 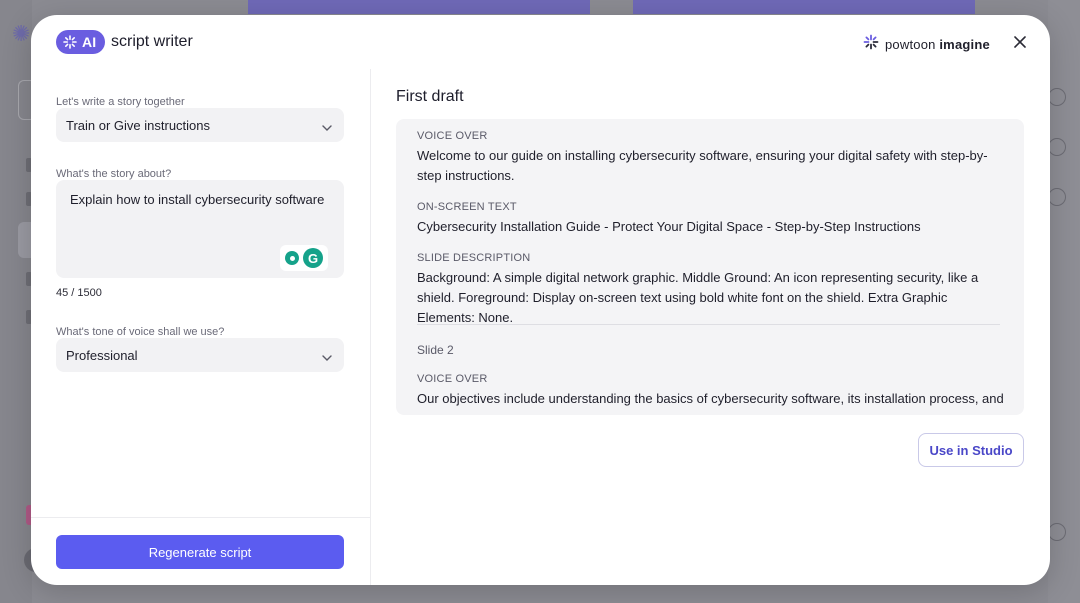 I want to click on bg-rail-selected, so click(x=25, y=240).